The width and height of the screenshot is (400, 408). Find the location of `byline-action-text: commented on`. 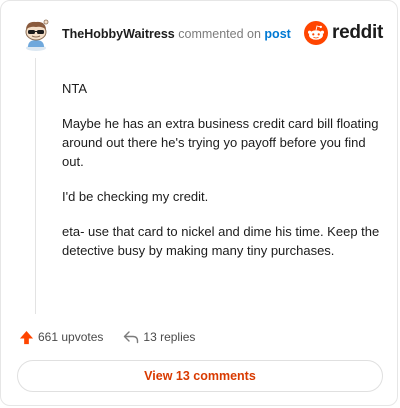

byline-action-text: commented on is located at coordinates (219, 34).